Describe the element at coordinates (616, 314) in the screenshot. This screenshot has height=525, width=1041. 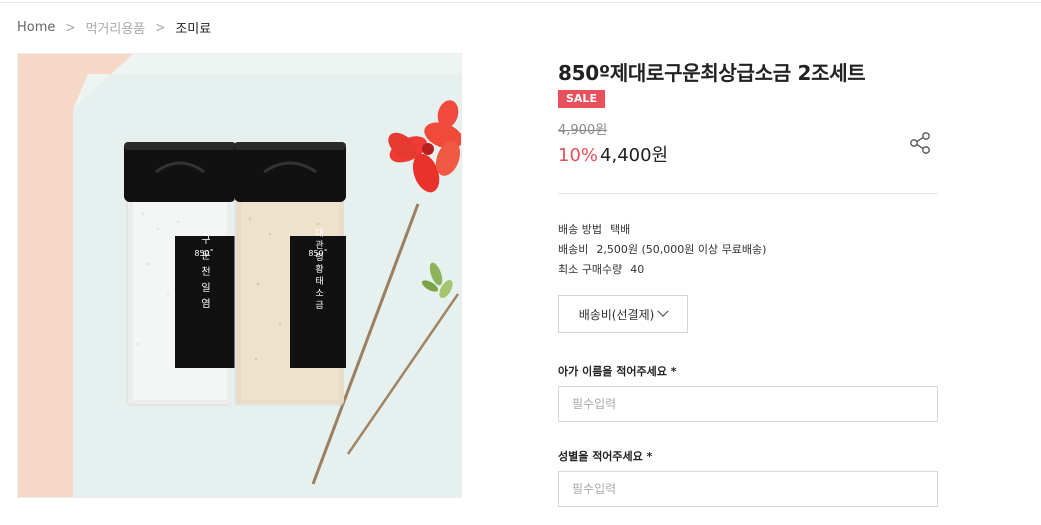
I see `shipping-option-value: 배송비(선결제)` at that location.